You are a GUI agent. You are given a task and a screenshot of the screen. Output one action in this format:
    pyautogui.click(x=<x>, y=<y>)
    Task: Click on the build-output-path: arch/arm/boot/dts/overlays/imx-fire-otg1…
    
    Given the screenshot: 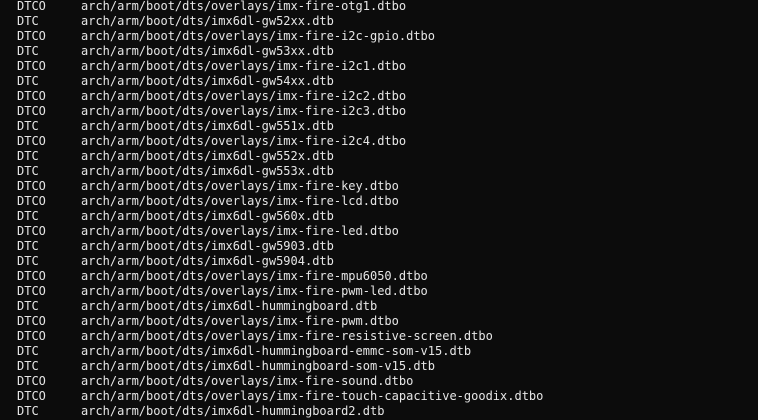 What is the action you would take?
    pyautogui.click(x=244, y=6)
    